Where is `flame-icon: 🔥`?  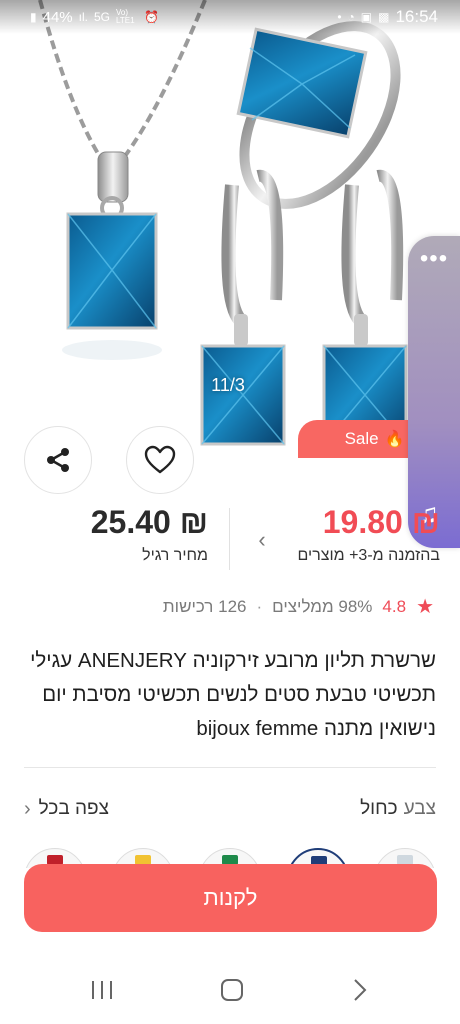
flame-icon: 🔥 is located at coordinates (394, 439).